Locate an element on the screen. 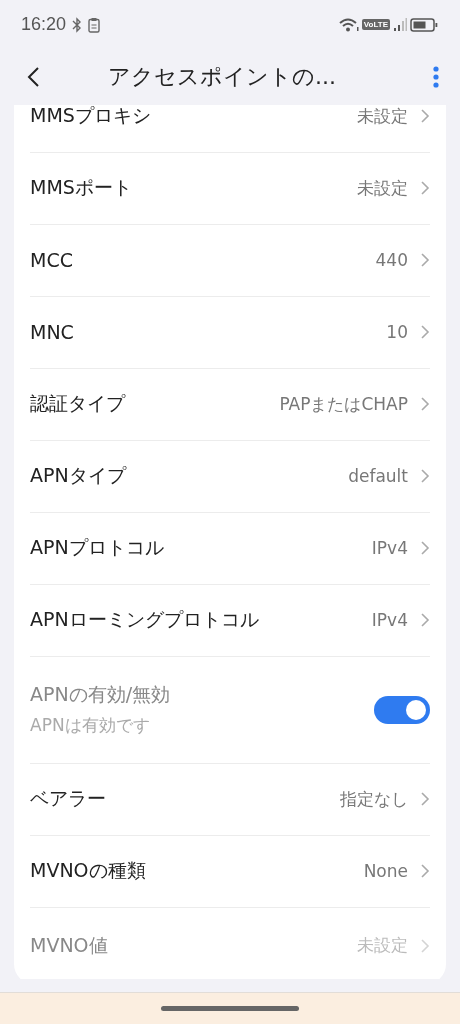 The image size is (460, 1024). setting-value: PAPまたはCHAP is located at coordinates (343, 404).